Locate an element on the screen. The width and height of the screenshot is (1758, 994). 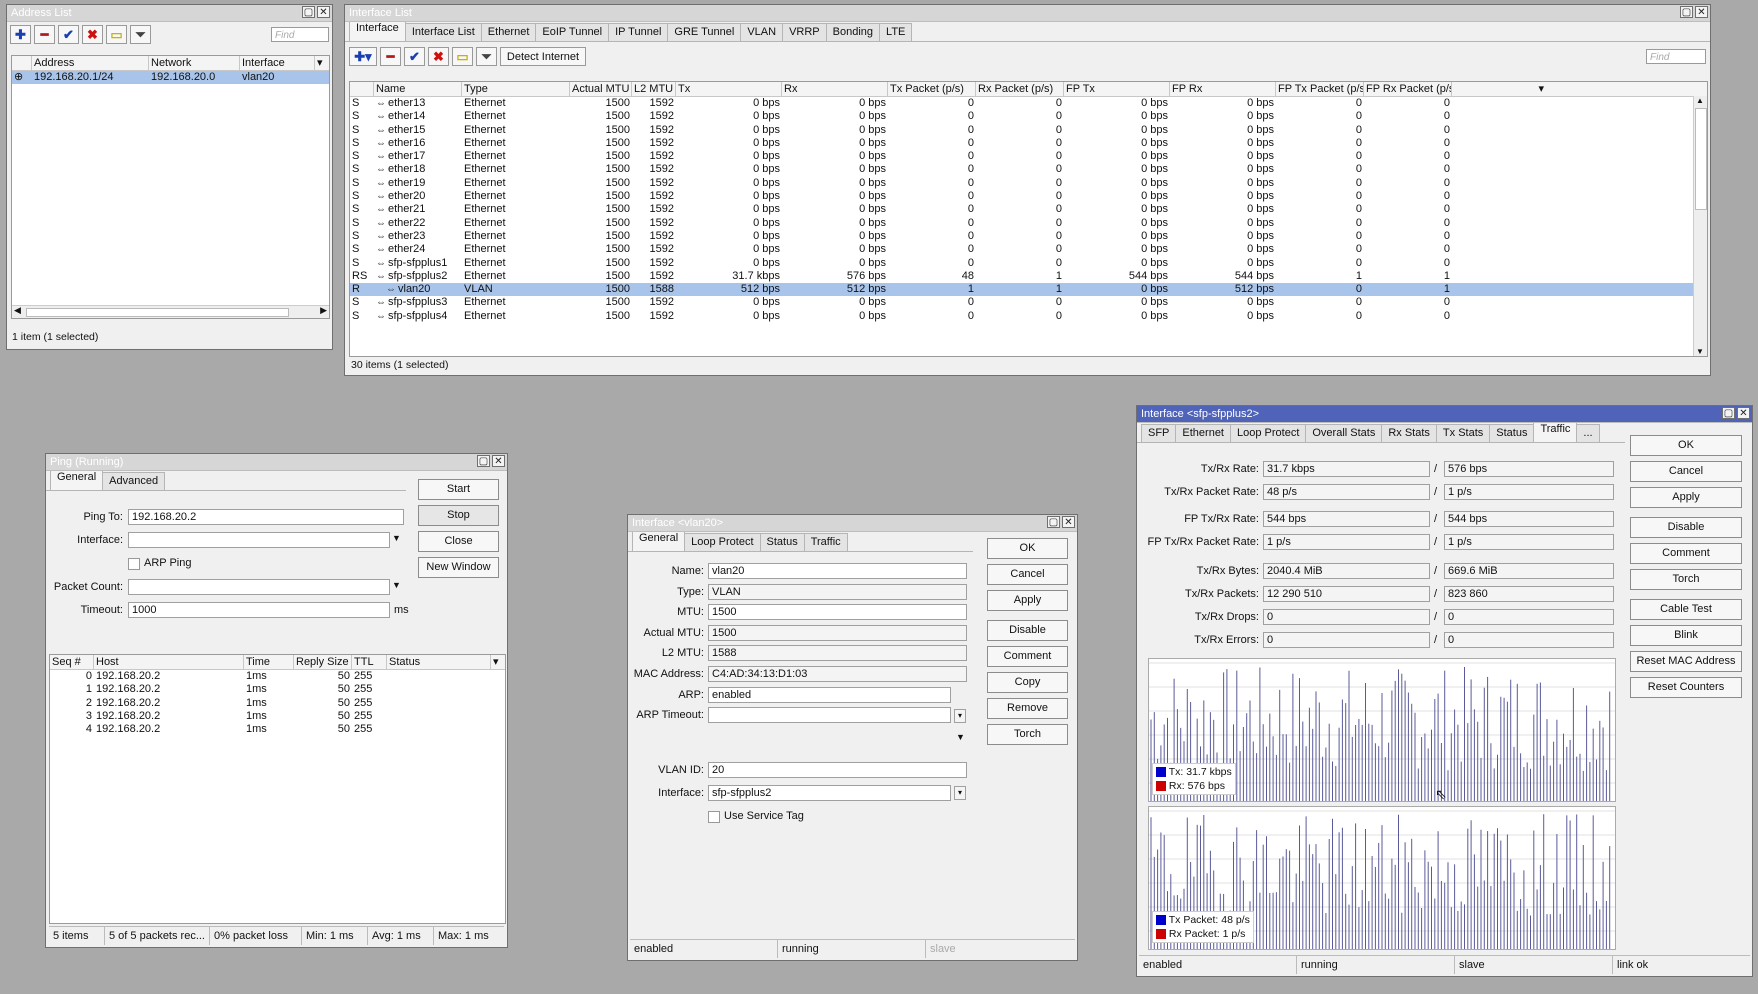
scrollbar-thumb is located at coordinates (157, 312).